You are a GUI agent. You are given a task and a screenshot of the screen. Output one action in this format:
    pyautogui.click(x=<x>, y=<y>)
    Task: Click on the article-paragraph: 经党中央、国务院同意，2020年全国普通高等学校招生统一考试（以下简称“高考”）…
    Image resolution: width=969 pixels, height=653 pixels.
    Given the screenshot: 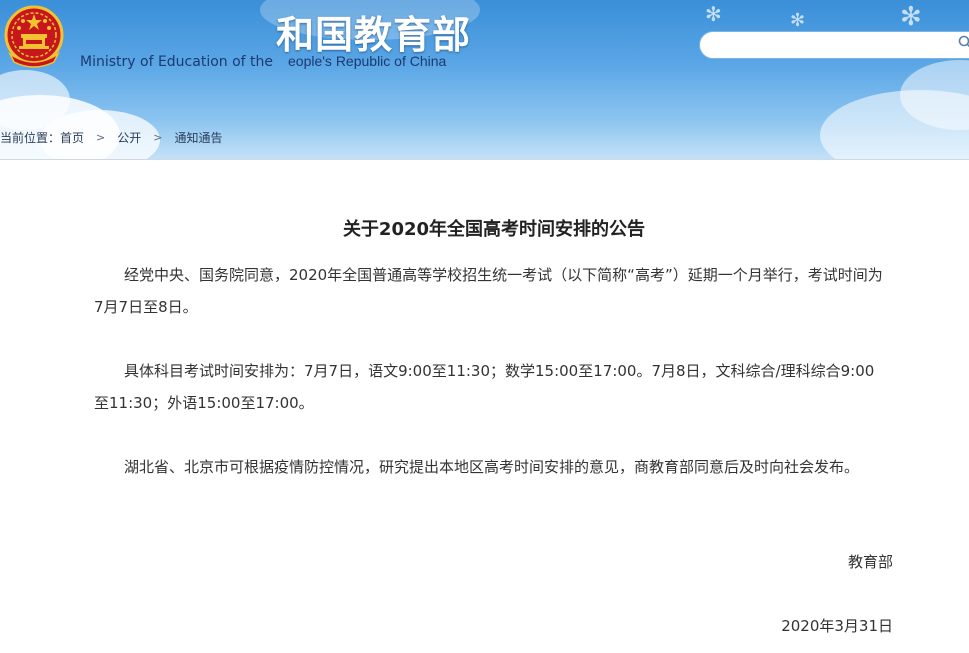 What is the action you would take?
    pyautogui.click(x=488, y=291)
    